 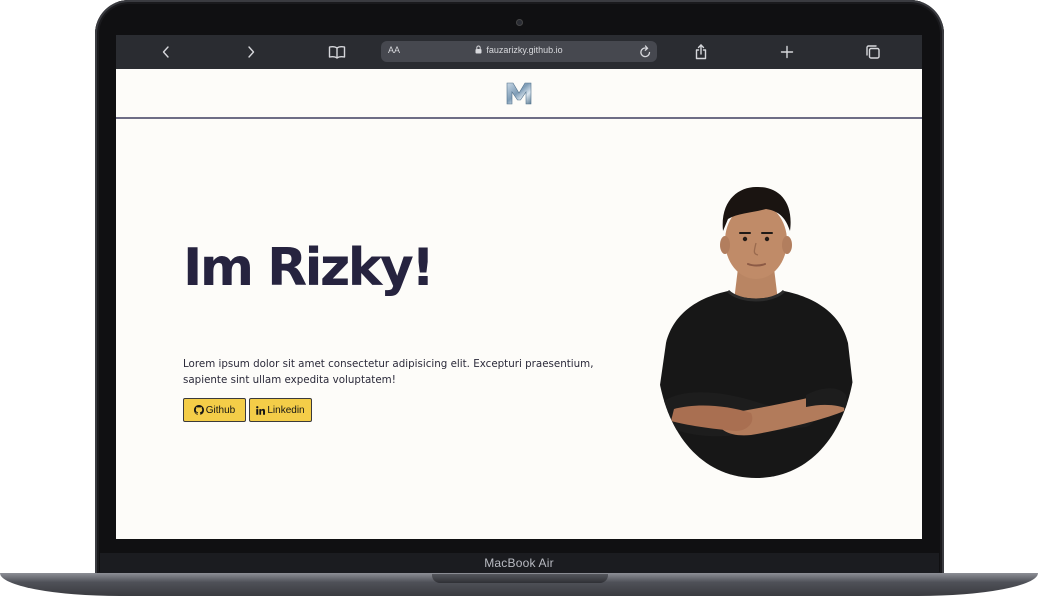 I want to click on share-icon, so click(x=701, y=52).